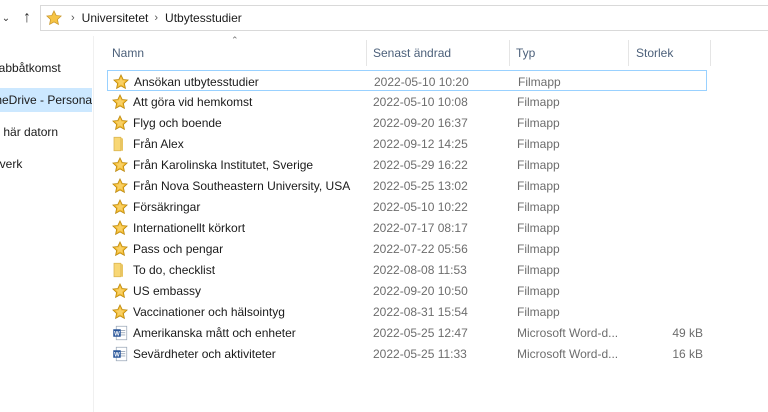 Image resolution: width=768 pixels, height=412 pixels. Describe the element at coordinates (203, 18) in the screenshot. I see `breadcrumb-utbytesstudier: Utbytesstudier` at that location.